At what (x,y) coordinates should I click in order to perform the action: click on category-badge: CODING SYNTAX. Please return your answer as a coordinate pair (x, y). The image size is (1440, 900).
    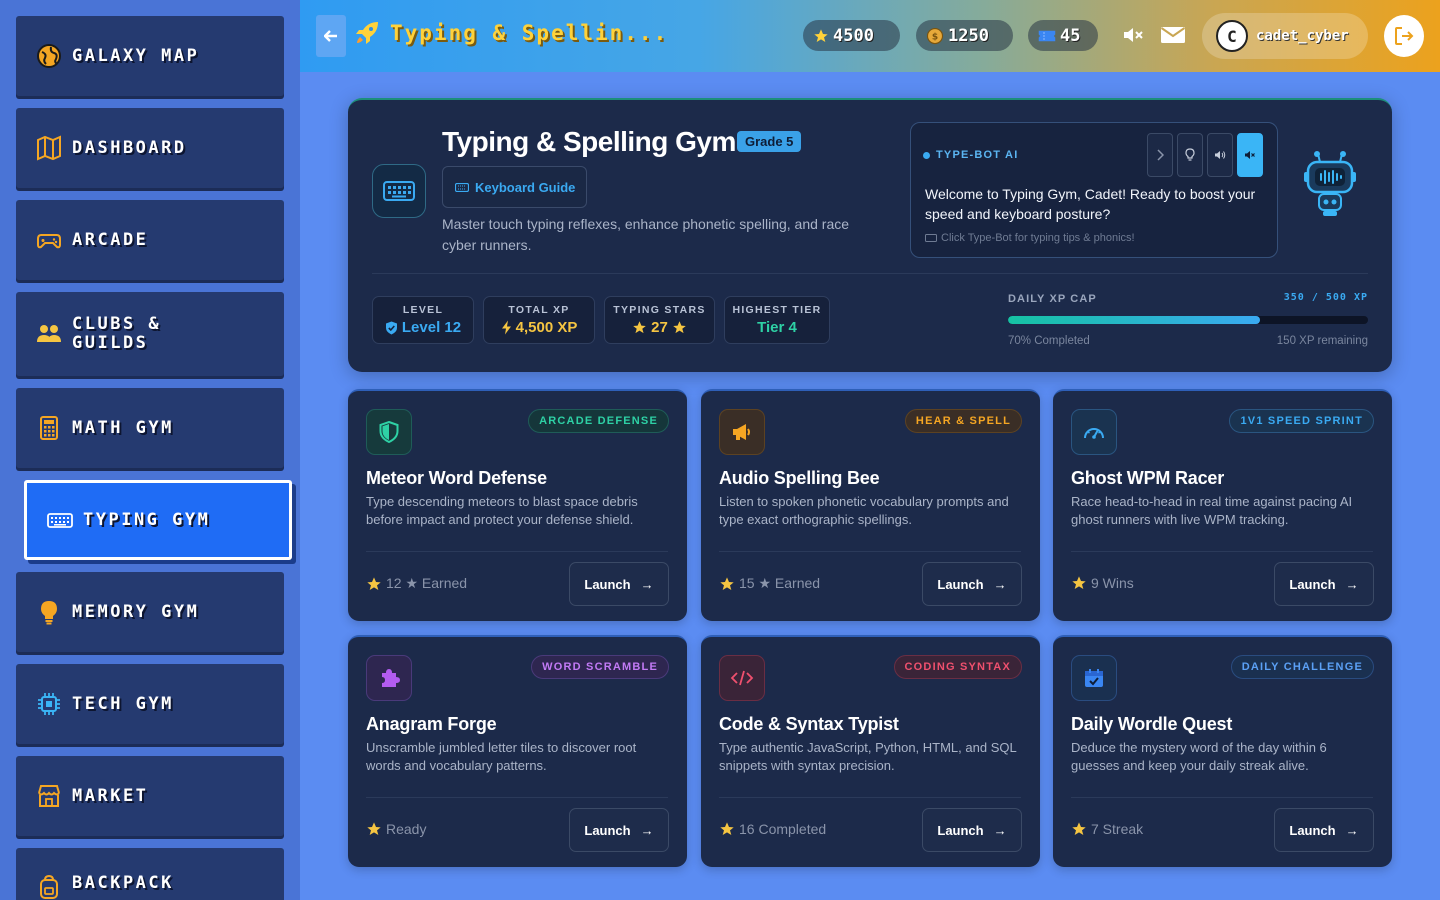
    Looking at the image, I should click on (957, 667).